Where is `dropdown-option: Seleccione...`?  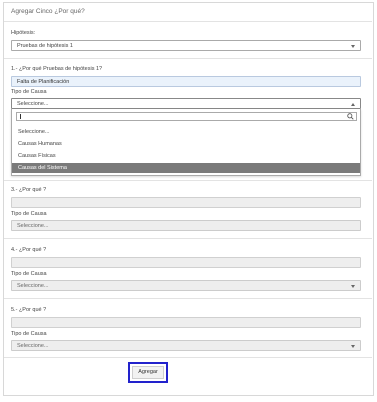
dropdown-option: Seleccione... is located at coordinates (186, 132).